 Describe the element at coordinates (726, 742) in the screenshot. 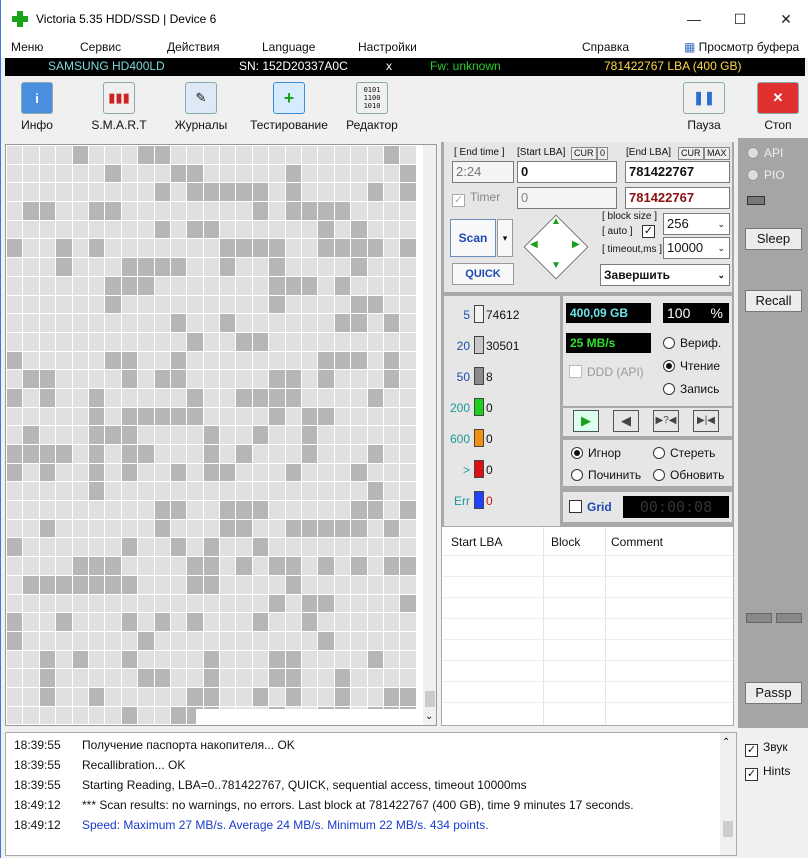

I see `scroll-up-icon: ⌃` at that location.